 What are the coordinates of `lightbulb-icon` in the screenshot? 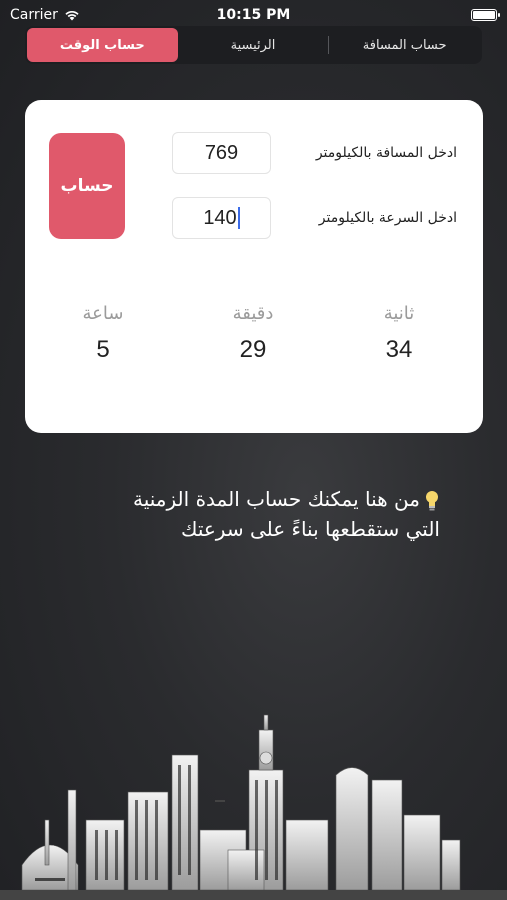 It's located at (432, 500).